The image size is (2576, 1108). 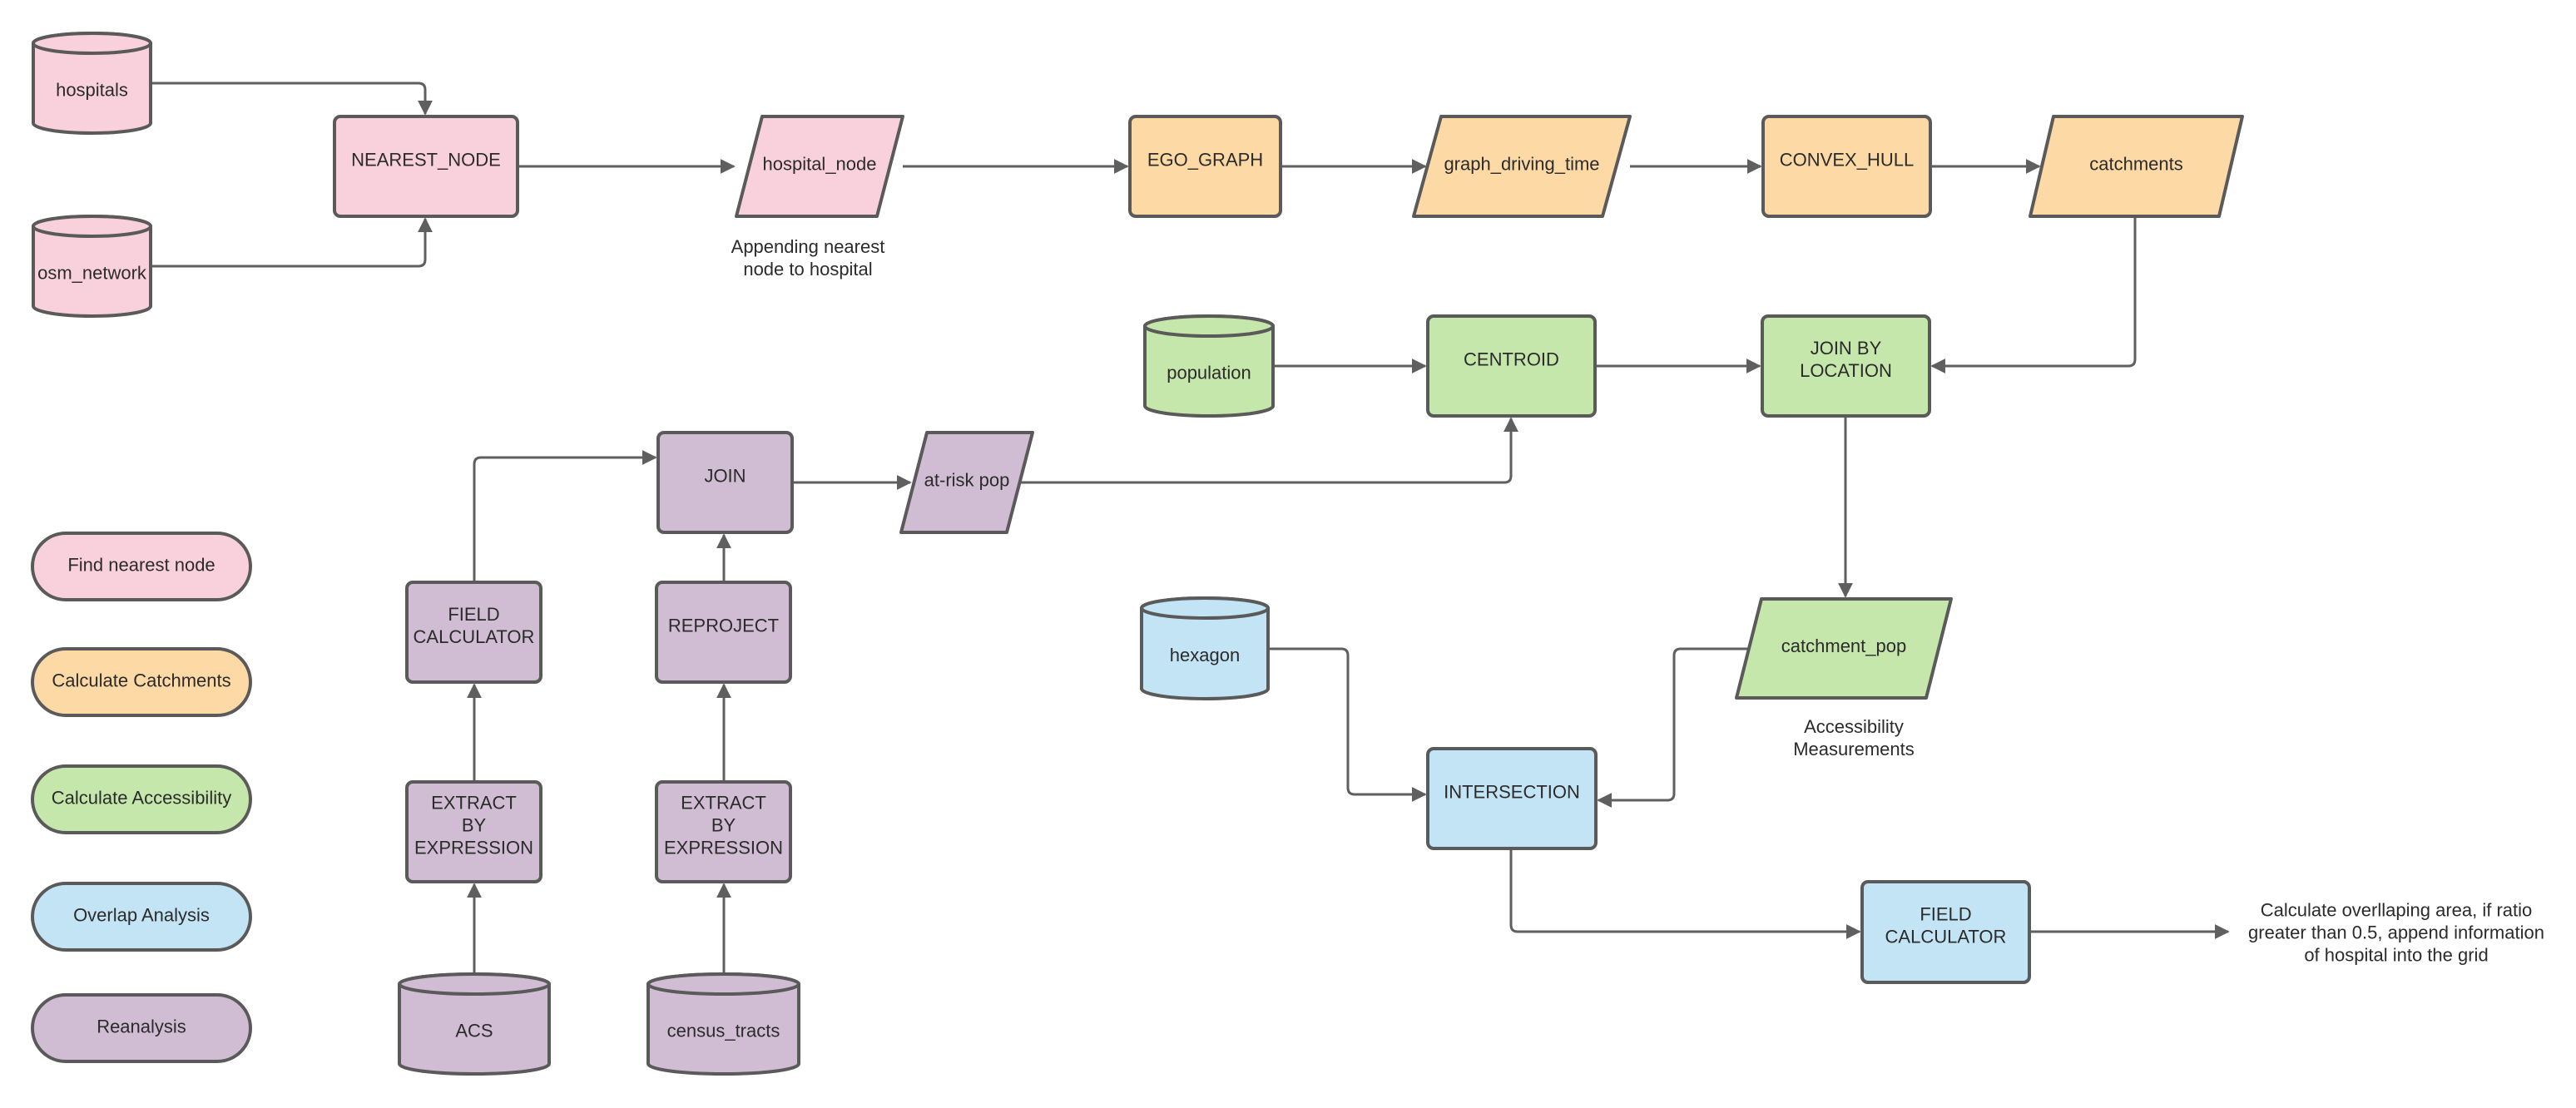 I want to click on node-hexagon: hexagon, so click(x=1205, y=648).